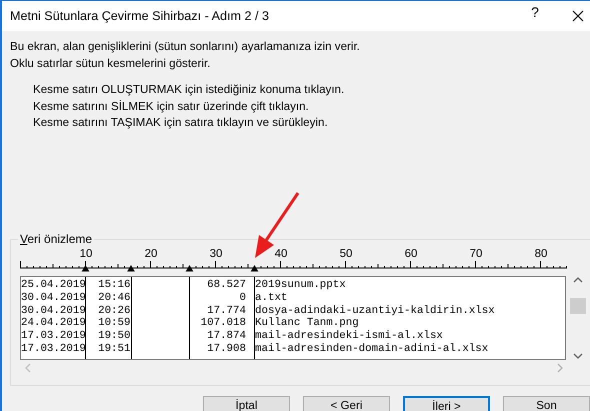  Describe the element at coordinates (346, 254) in the screenshot. I see `ruler-number: 50` at that location.